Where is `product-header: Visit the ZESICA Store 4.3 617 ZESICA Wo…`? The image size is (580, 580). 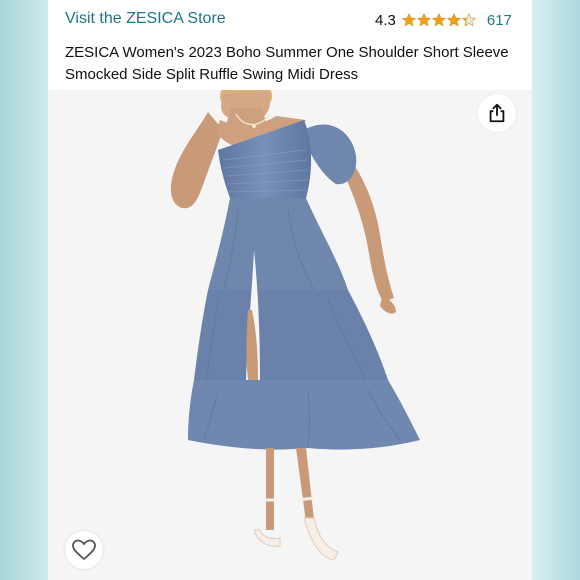
product-header: Visit the ZESICA Store 4.3 617 ZESICA Wo… is located at coordinates (290, 45).